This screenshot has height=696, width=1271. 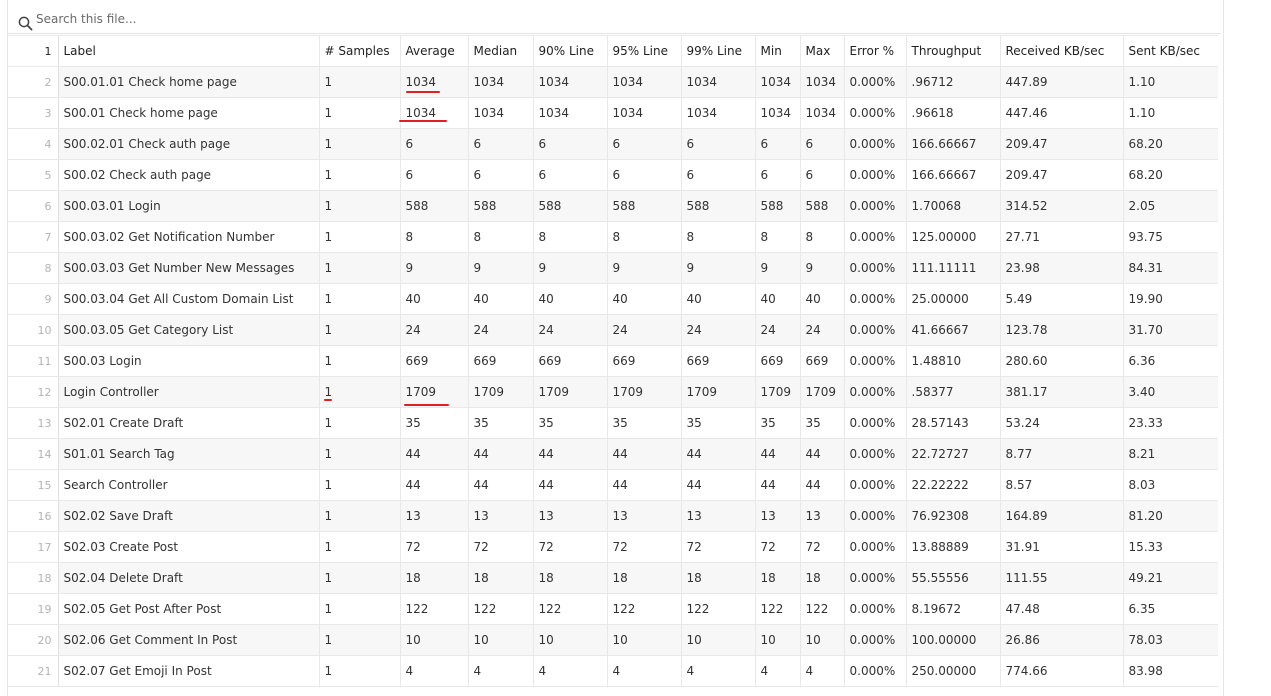 What do you see at coordinates (188, 516) in the screenshot?
I see `table-cell: S02.02 Save Draft` at bounding box center [188, 516].